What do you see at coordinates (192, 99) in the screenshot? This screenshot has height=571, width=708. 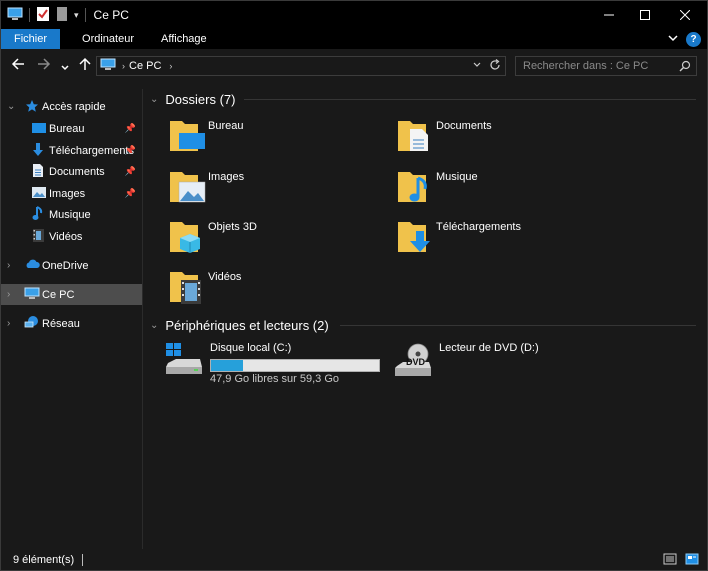 I see `group-header-dossiers: ⌄ Dossiers (7)` at bounding box center [192, 99].